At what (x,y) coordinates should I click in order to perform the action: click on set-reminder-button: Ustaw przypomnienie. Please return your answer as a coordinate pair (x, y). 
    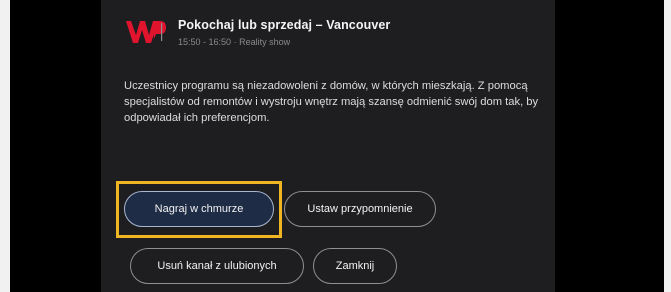
    Looking at the image, I should click on (360, 209).